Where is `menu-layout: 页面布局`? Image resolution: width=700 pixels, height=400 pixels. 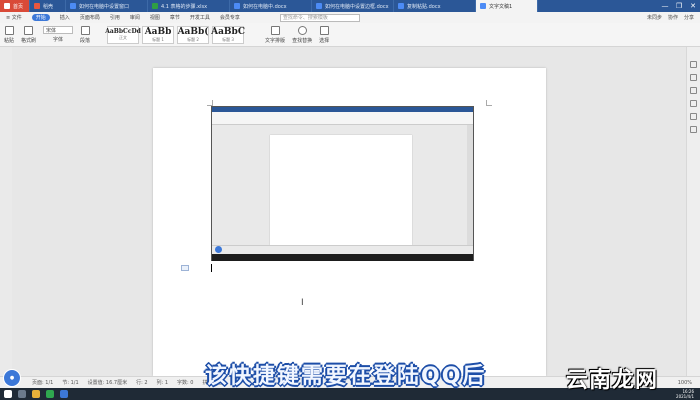
menu-layout: 页面布局 is located at coordinates (90, 17).